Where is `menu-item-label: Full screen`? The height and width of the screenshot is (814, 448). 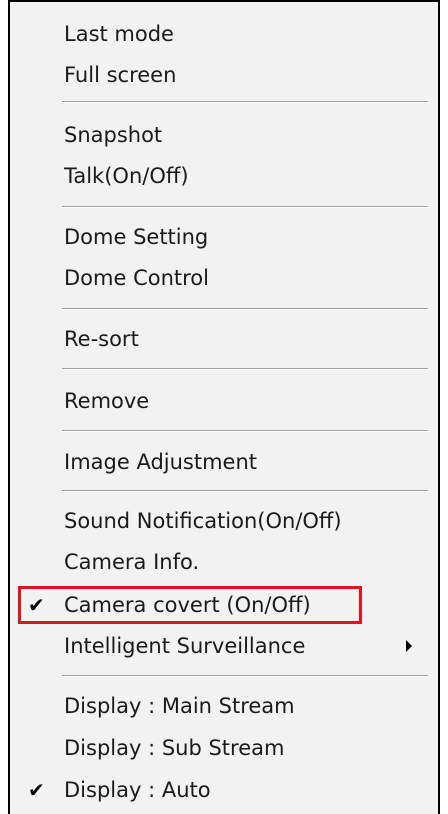 menu-item-label: Full screen is located at coordinates (120, 75).